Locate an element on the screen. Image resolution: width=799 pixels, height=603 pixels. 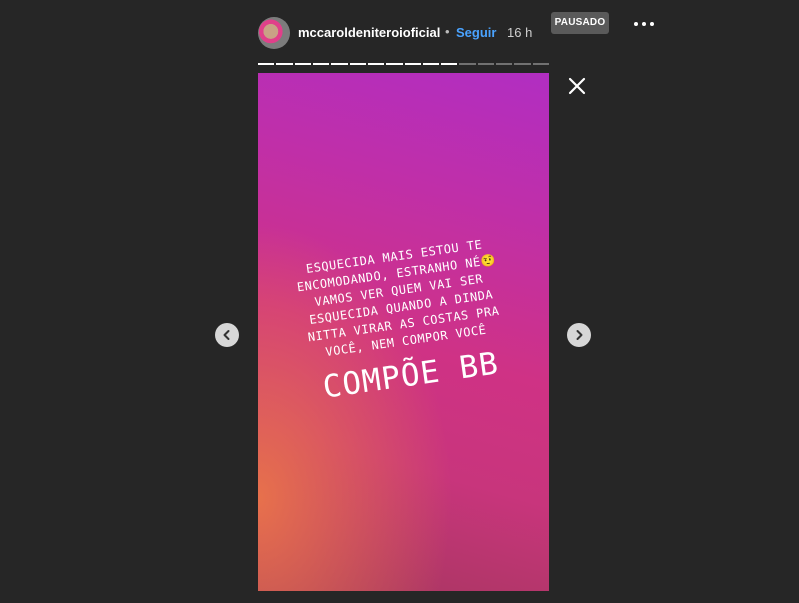
chevron-right-icon is located at coordinates (579, 335).